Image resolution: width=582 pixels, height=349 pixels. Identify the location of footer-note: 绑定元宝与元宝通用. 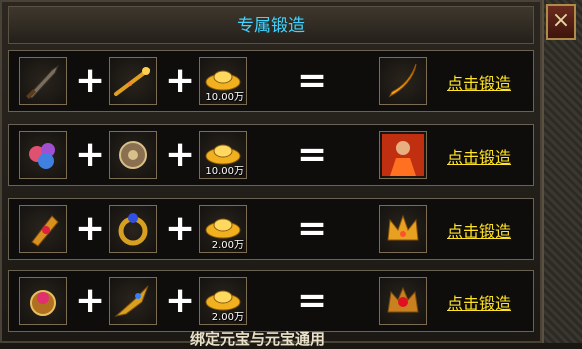
(258, 339).